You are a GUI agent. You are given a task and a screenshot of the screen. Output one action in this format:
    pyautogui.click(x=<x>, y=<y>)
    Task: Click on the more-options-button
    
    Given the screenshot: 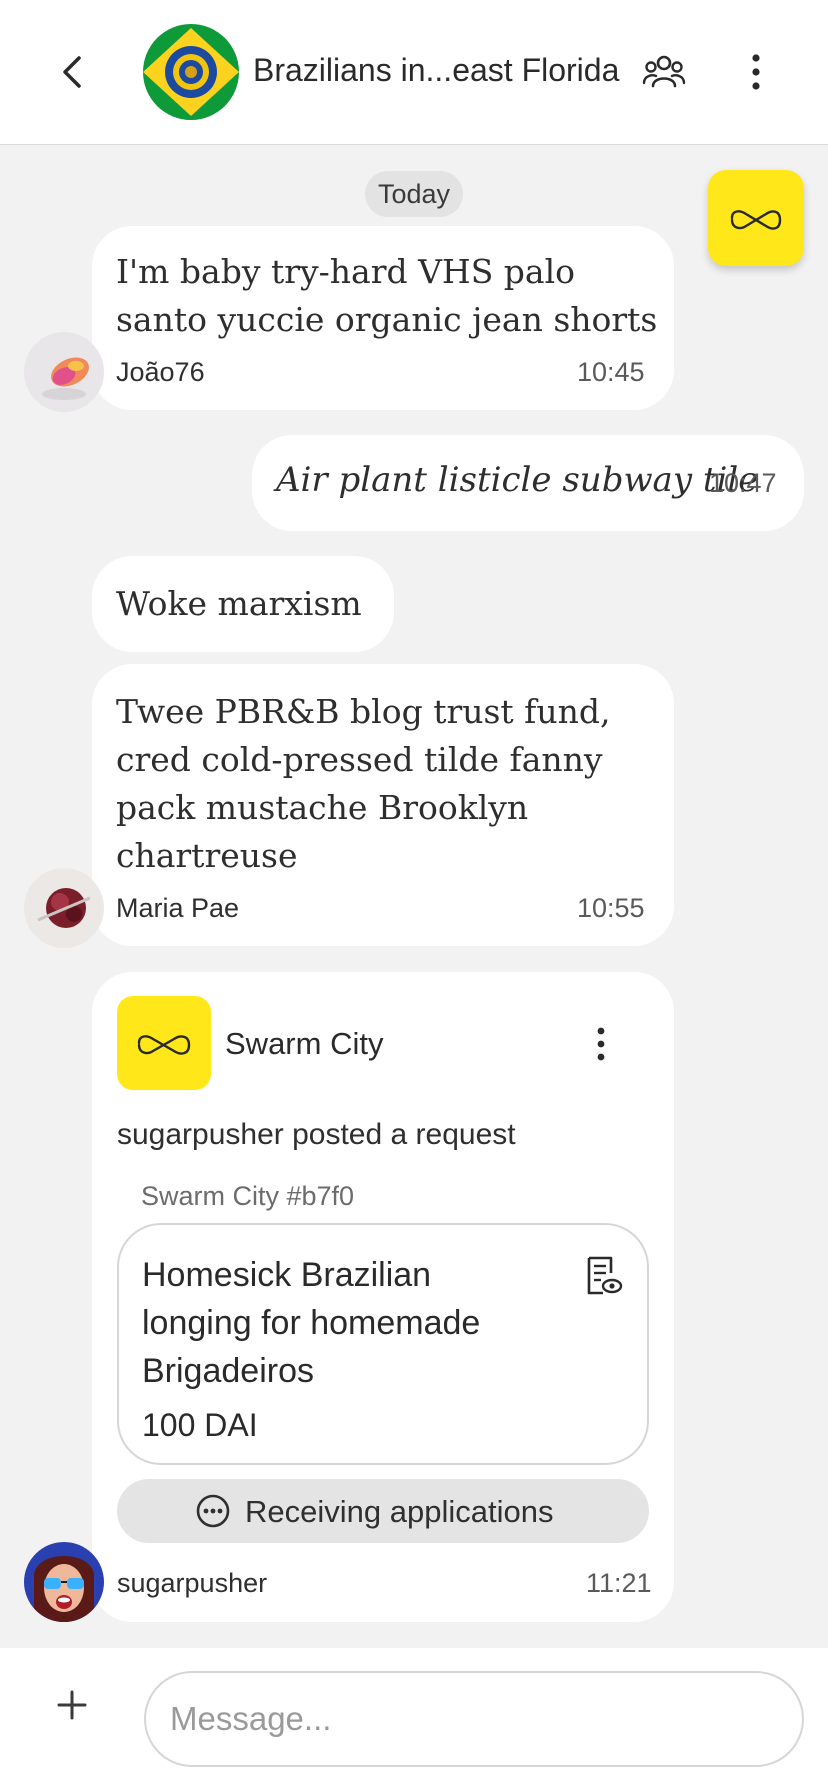 What is the action you would take?
    pyautogui.click(x=756, y=72)
    